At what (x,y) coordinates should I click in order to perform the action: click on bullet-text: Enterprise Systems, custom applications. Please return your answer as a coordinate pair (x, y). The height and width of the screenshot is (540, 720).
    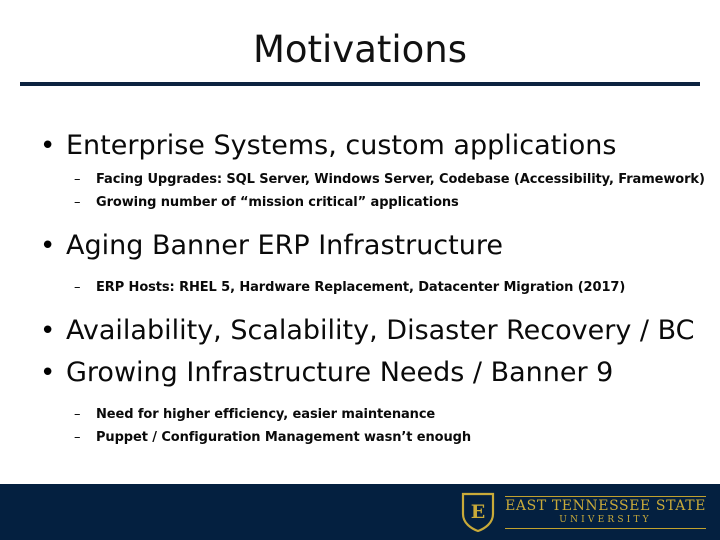
    Looking at the image, I should click on (341, 145).